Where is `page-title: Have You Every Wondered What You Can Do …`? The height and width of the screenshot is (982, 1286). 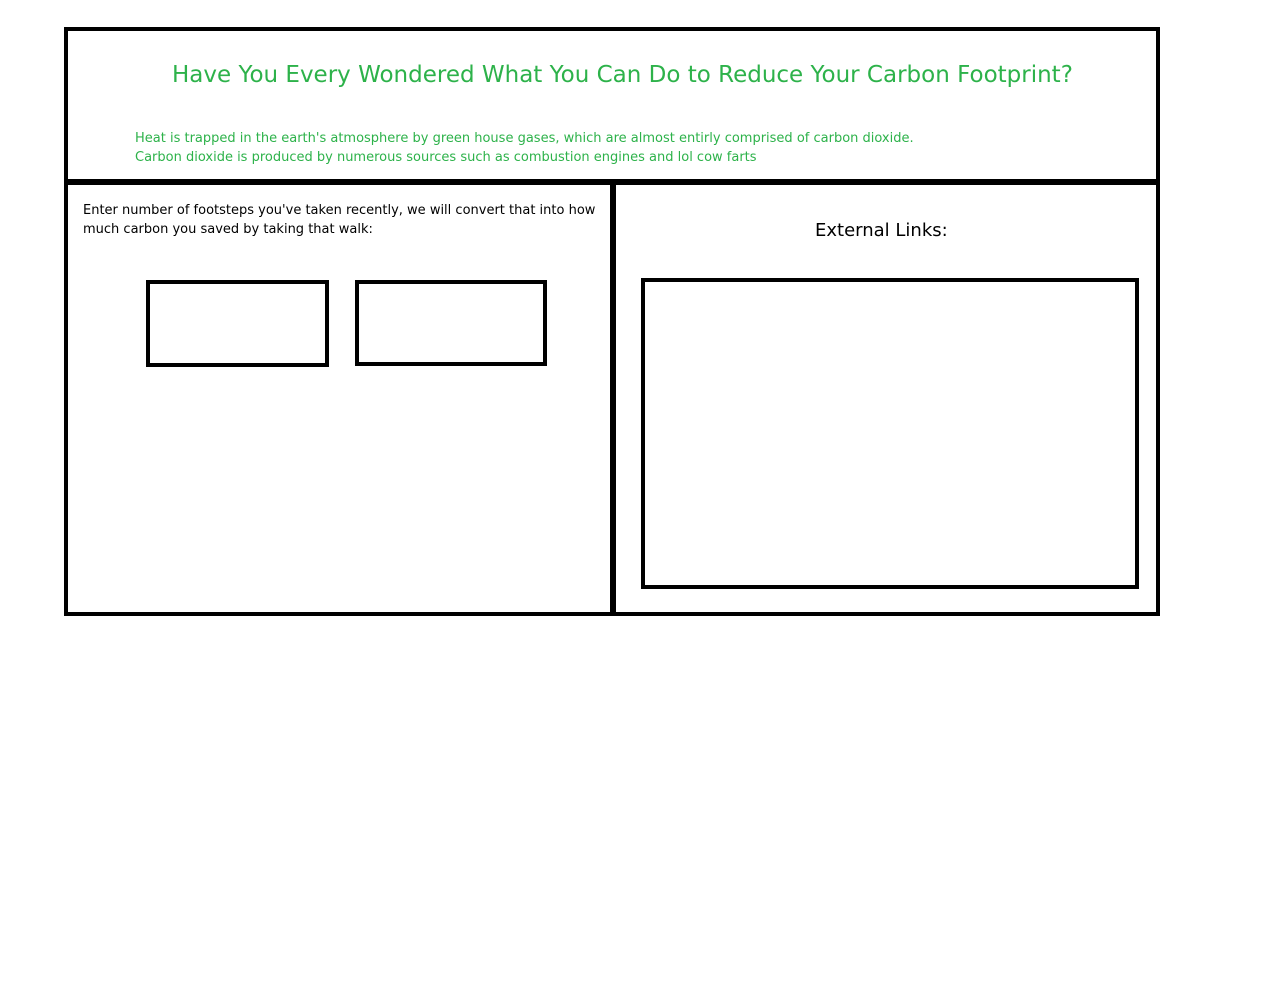 page-title: Have You Every Wondered What You Can Do … is located at coordinates (622, 75).